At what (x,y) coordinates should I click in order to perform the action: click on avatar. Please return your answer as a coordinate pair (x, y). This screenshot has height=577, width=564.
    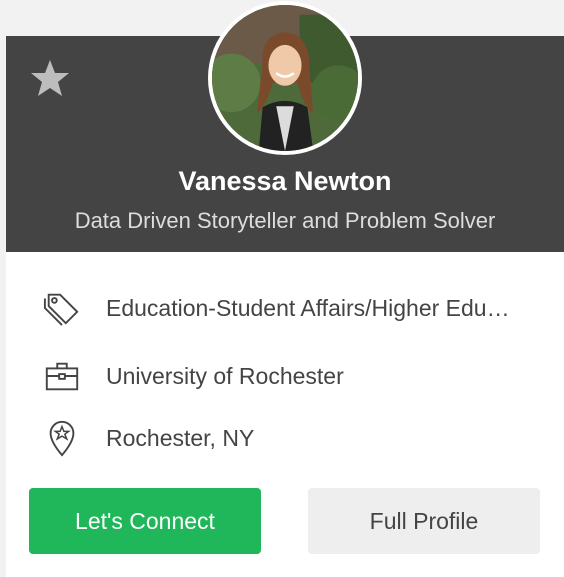
    Looking at the image, I should click on (285, 78).